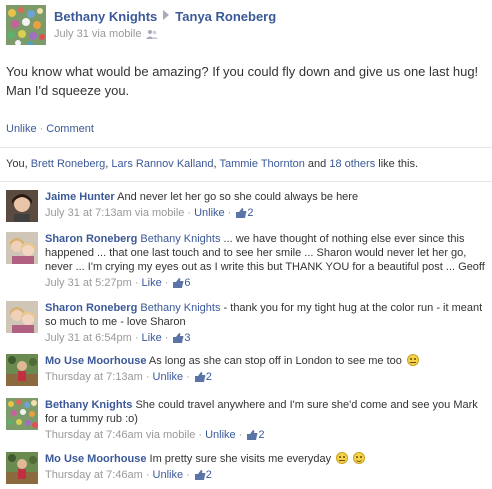 The width and height of the screenshot is (492, 489). I want to click on comment-meta: July 31 at 5:27pm · Like · 6, so click(265, 284).